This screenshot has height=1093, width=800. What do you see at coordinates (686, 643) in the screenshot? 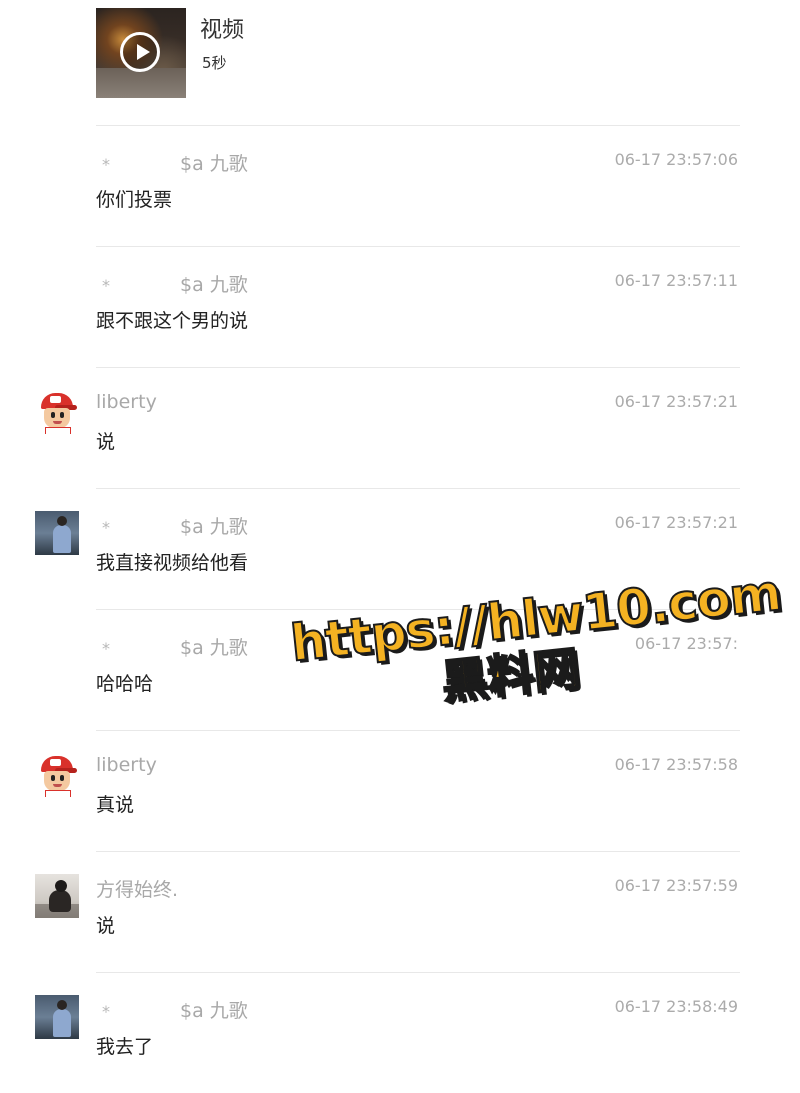
I see `message-timestamp: 06-17 23:57:` at bounding box center [686, 643].